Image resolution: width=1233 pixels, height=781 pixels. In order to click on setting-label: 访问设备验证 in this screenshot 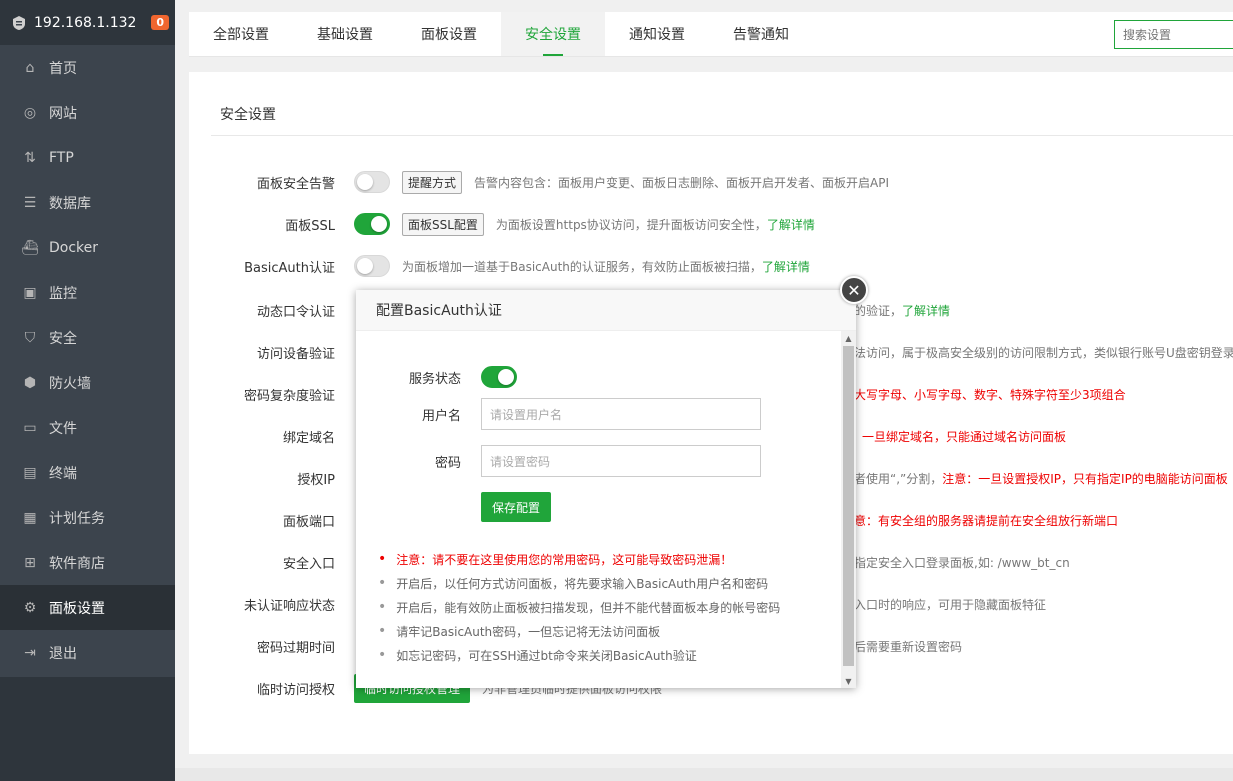, I will do `click(295, 354)`.